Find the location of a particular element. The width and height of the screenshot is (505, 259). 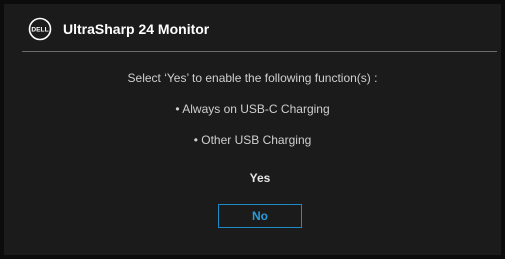

no-button: No is located at coordinates (260, 216).